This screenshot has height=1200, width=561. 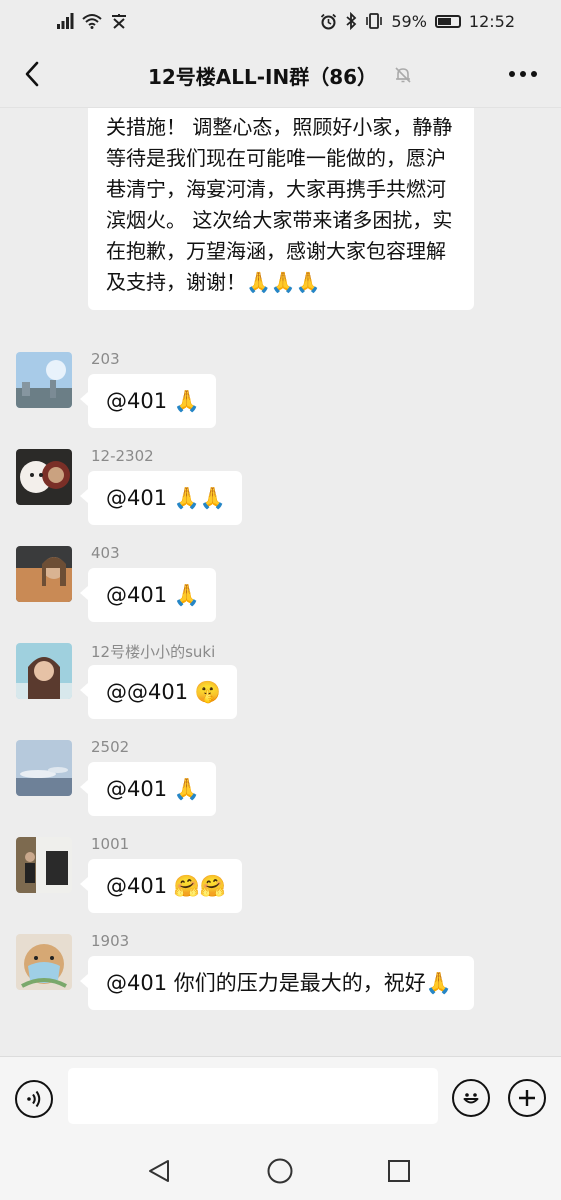 I want to click on status-right: 59% 12:52, so click(x=417, y=21).